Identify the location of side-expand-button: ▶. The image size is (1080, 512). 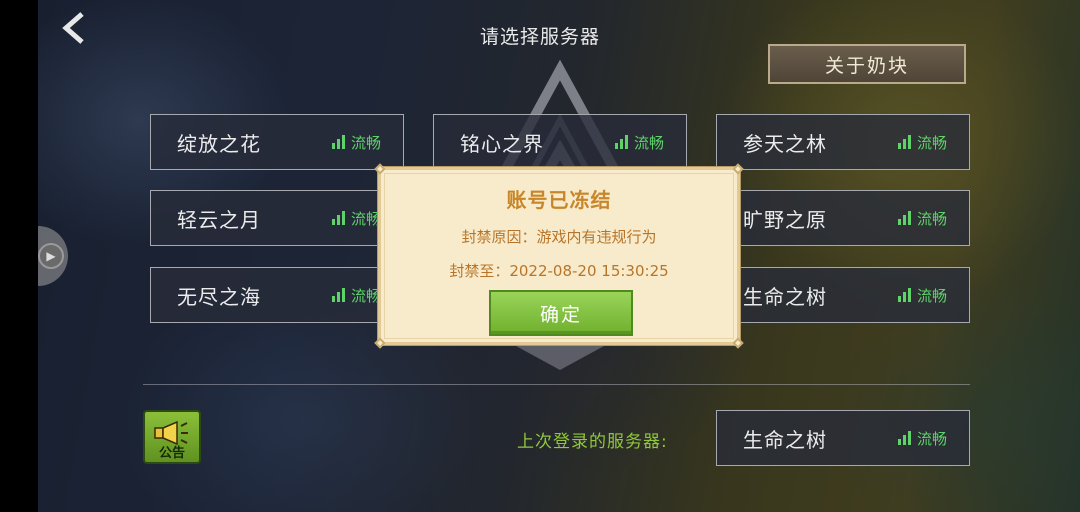
(51, 256).